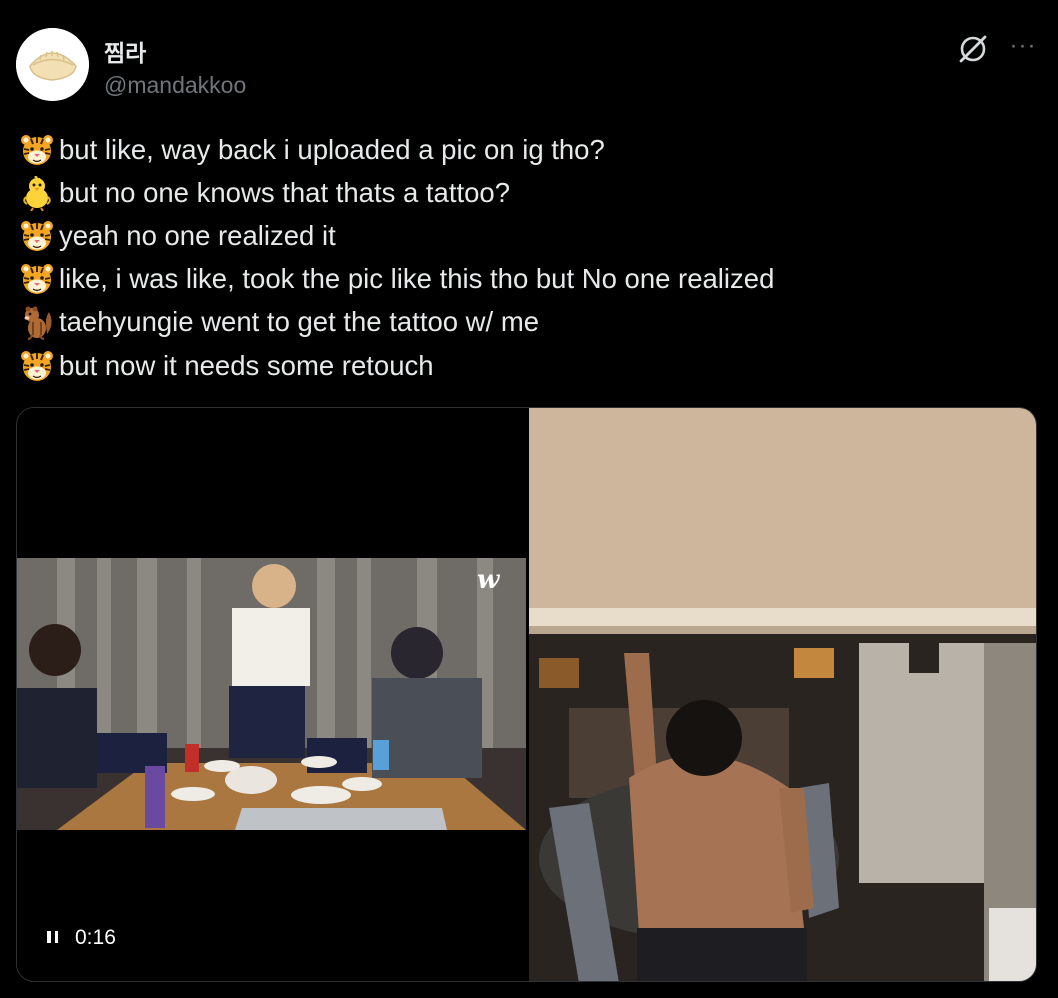 This screenshot has width=1058, height=998. What do you see at coordinates (530, 192) in the screenshot?
I see `tweet-line: but no one knows that thats a tattoo?` at bounding box center [530, 192].